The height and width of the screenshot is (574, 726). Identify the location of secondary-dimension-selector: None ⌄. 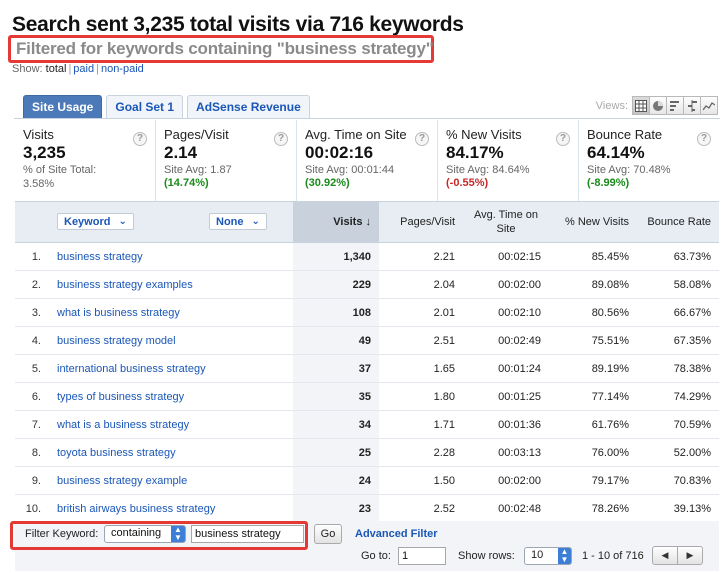
(238, 221).